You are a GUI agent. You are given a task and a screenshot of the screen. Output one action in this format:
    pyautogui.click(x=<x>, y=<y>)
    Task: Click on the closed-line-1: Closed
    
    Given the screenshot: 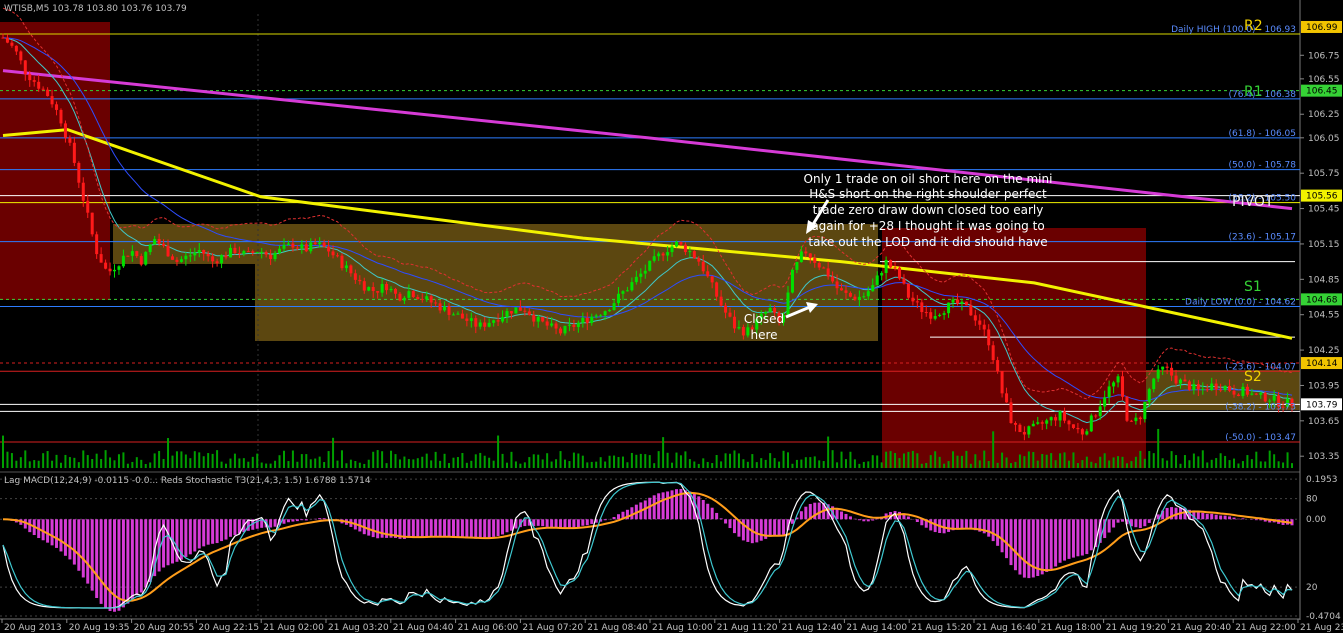 What is the action you would take?
    pyautogui.click(x=764, y=319)
    